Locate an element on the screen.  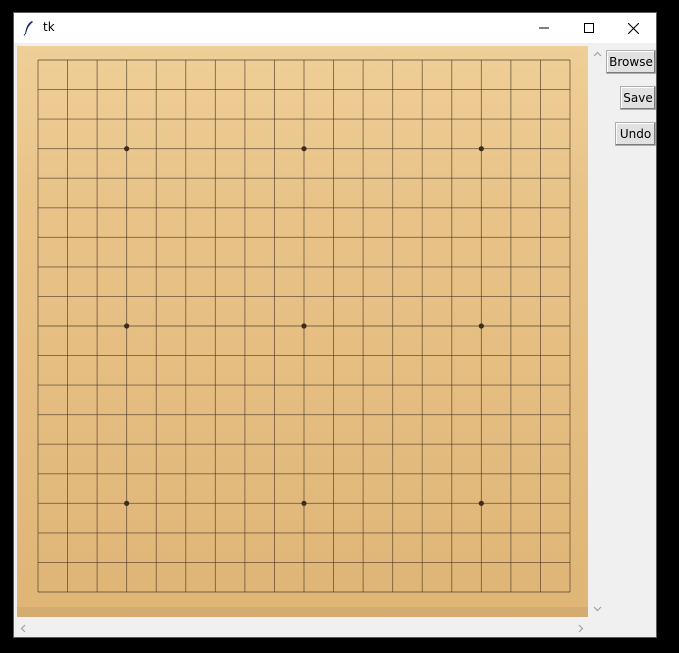
browse-button: Browse is located at coordinates (631, 62).